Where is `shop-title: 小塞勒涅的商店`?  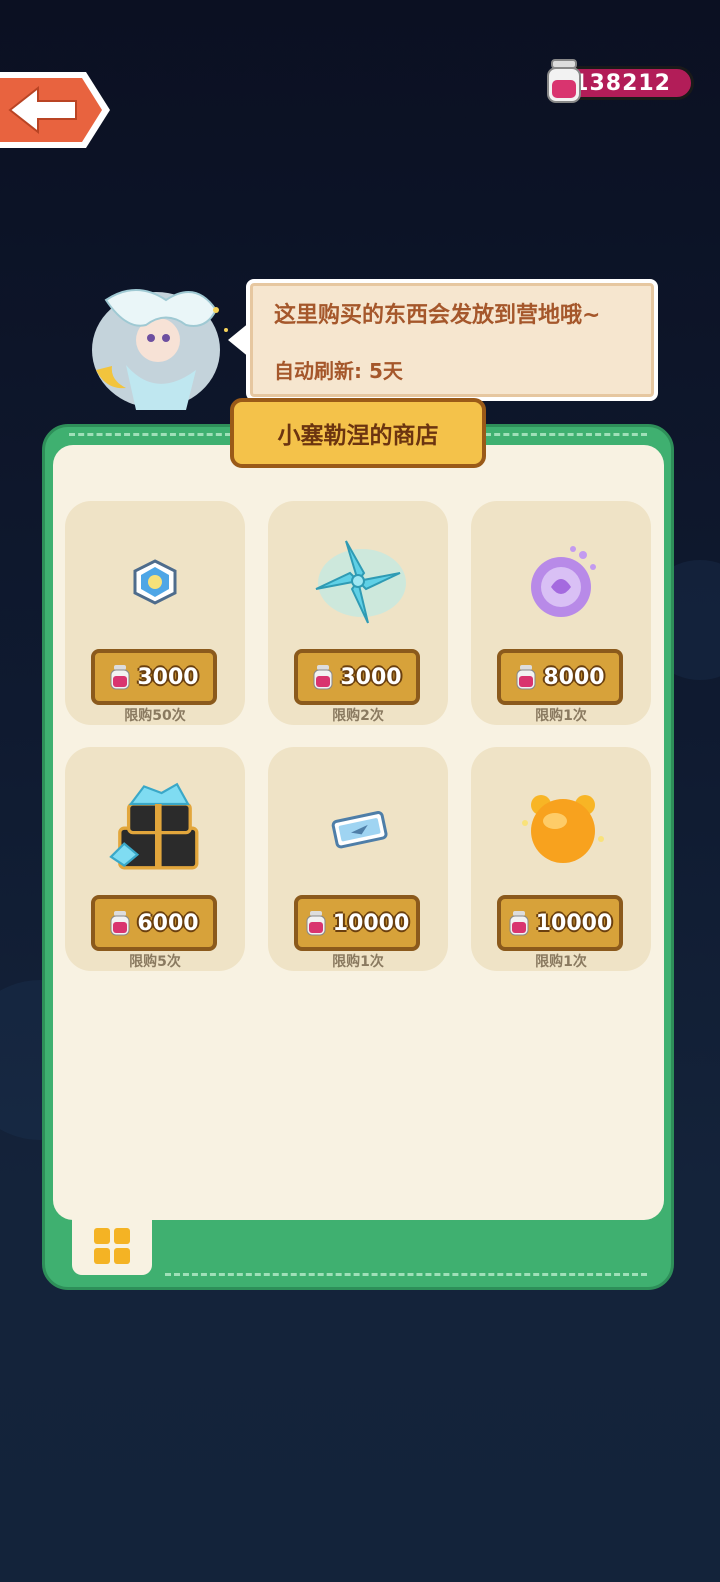 shop-title: 小塞勒涅的商店 is located at coordinates (358, 436).